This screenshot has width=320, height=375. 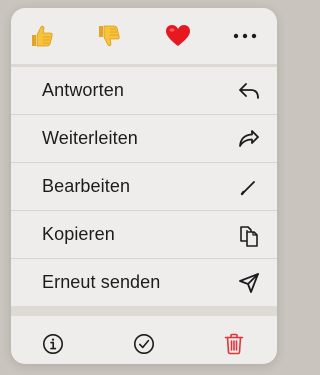 I want to click on menu-item-label: Antworten, so click(x=83, y=90).